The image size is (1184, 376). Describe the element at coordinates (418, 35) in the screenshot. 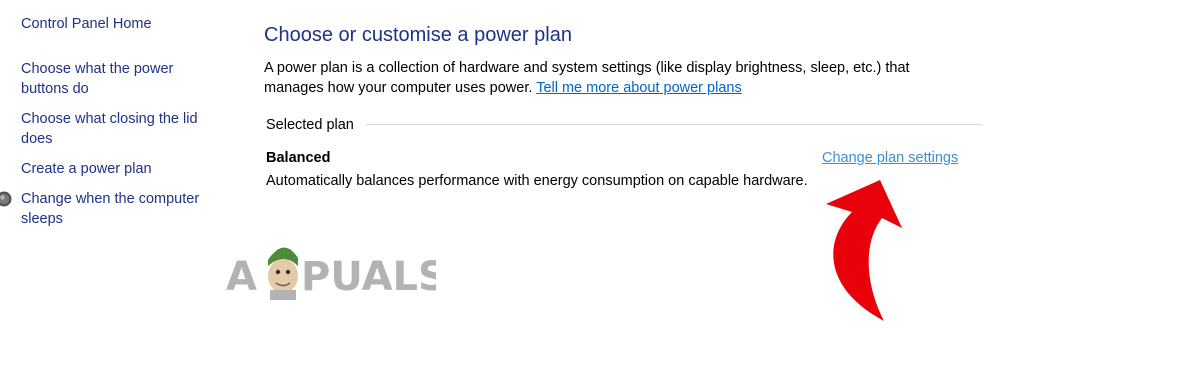

I see `page-title: Choose or customise a power plan` at that location.